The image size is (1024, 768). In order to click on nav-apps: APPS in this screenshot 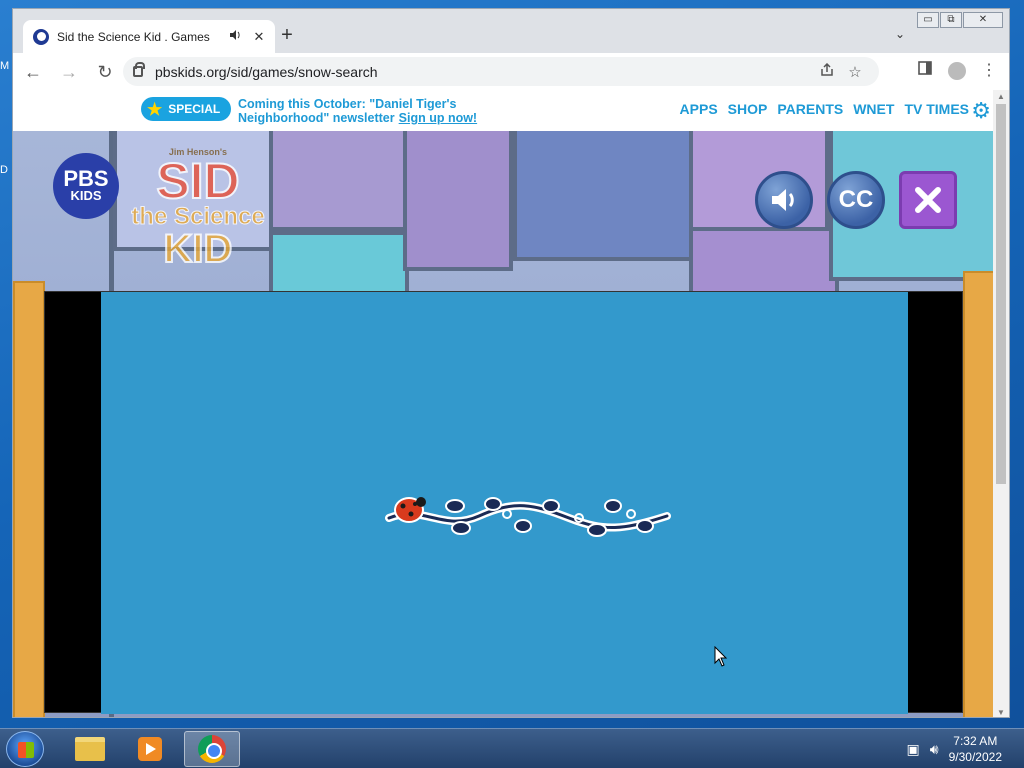, I will do `click(699, 109)`.